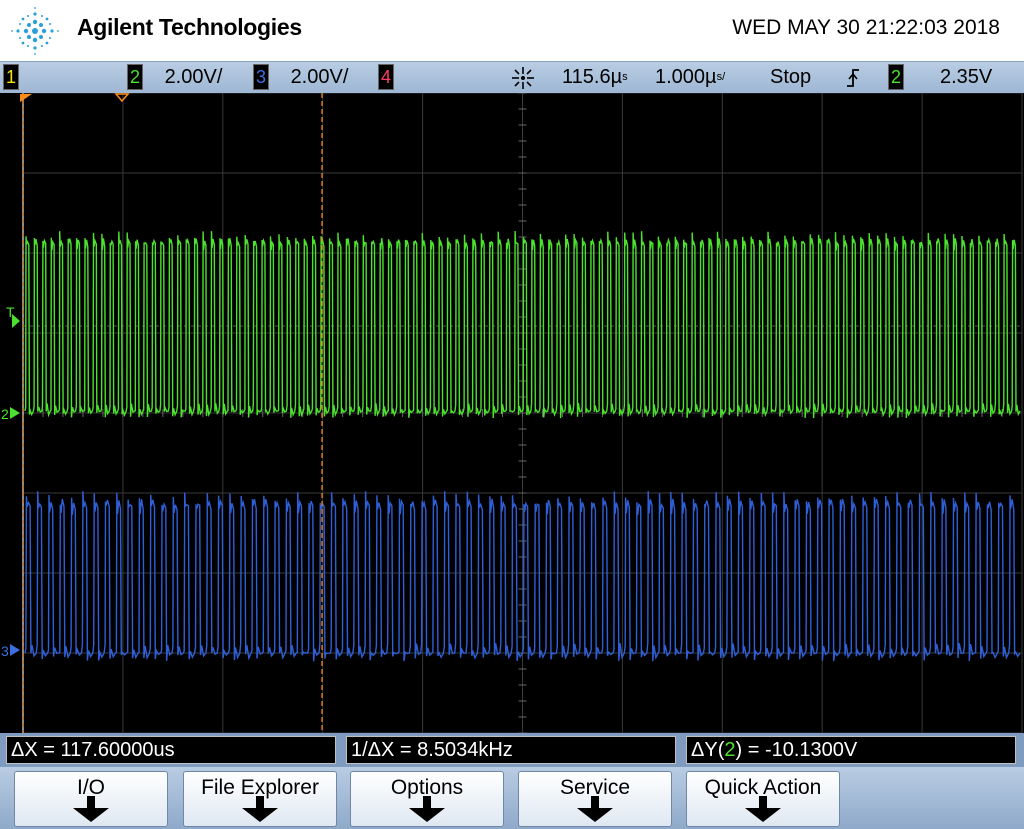 This screenshot has height=829, width=1024. I want to click on time-delay-value: 115.6µ, so click(592, 77).